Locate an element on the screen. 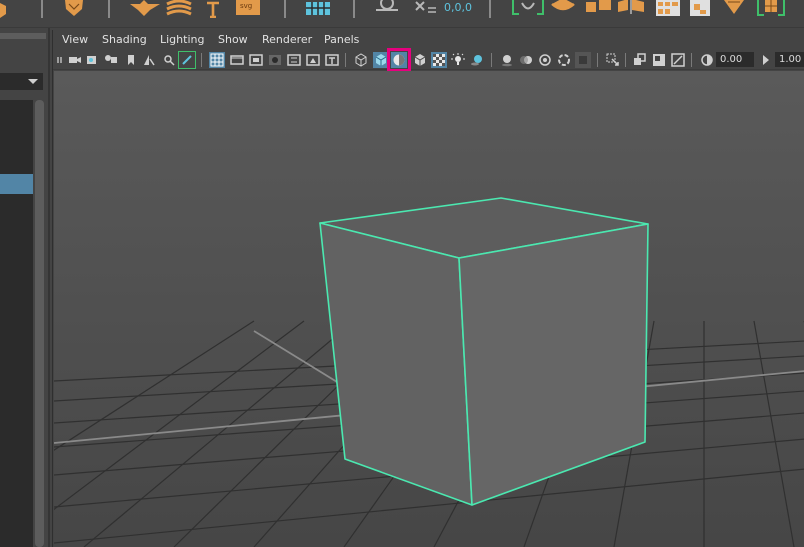 The height and width of the screenshot is (547, 804). multisample-aa-icon is located at coordinates (545, 60).